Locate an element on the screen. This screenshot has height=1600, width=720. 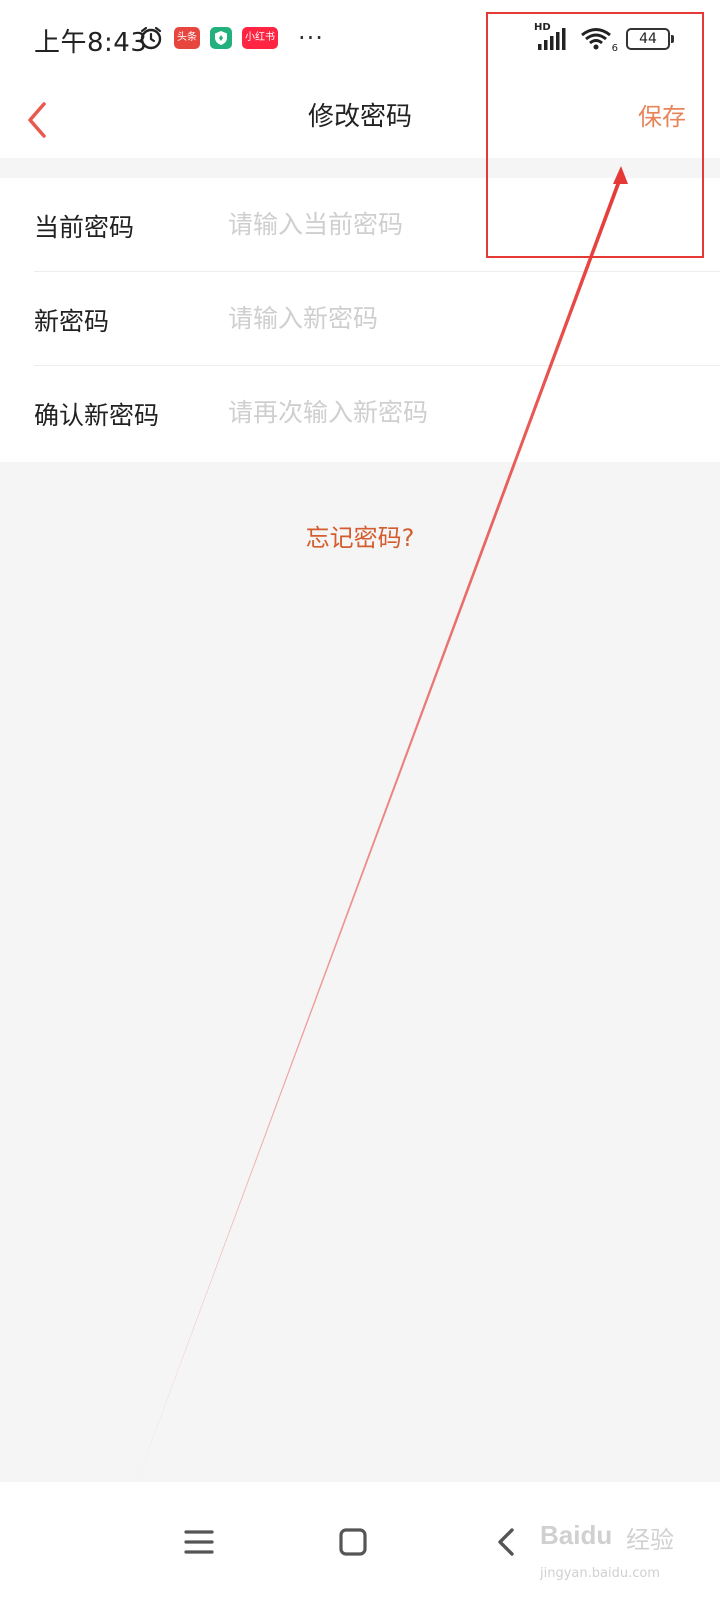
page-title: 修改密码 is located at coordinates (359, 117).